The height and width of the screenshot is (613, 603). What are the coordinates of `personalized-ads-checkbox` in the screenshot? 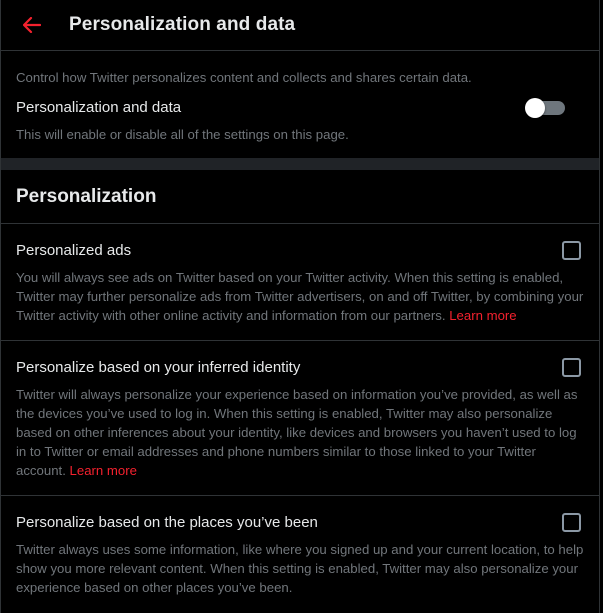 It's located at (571, 250).